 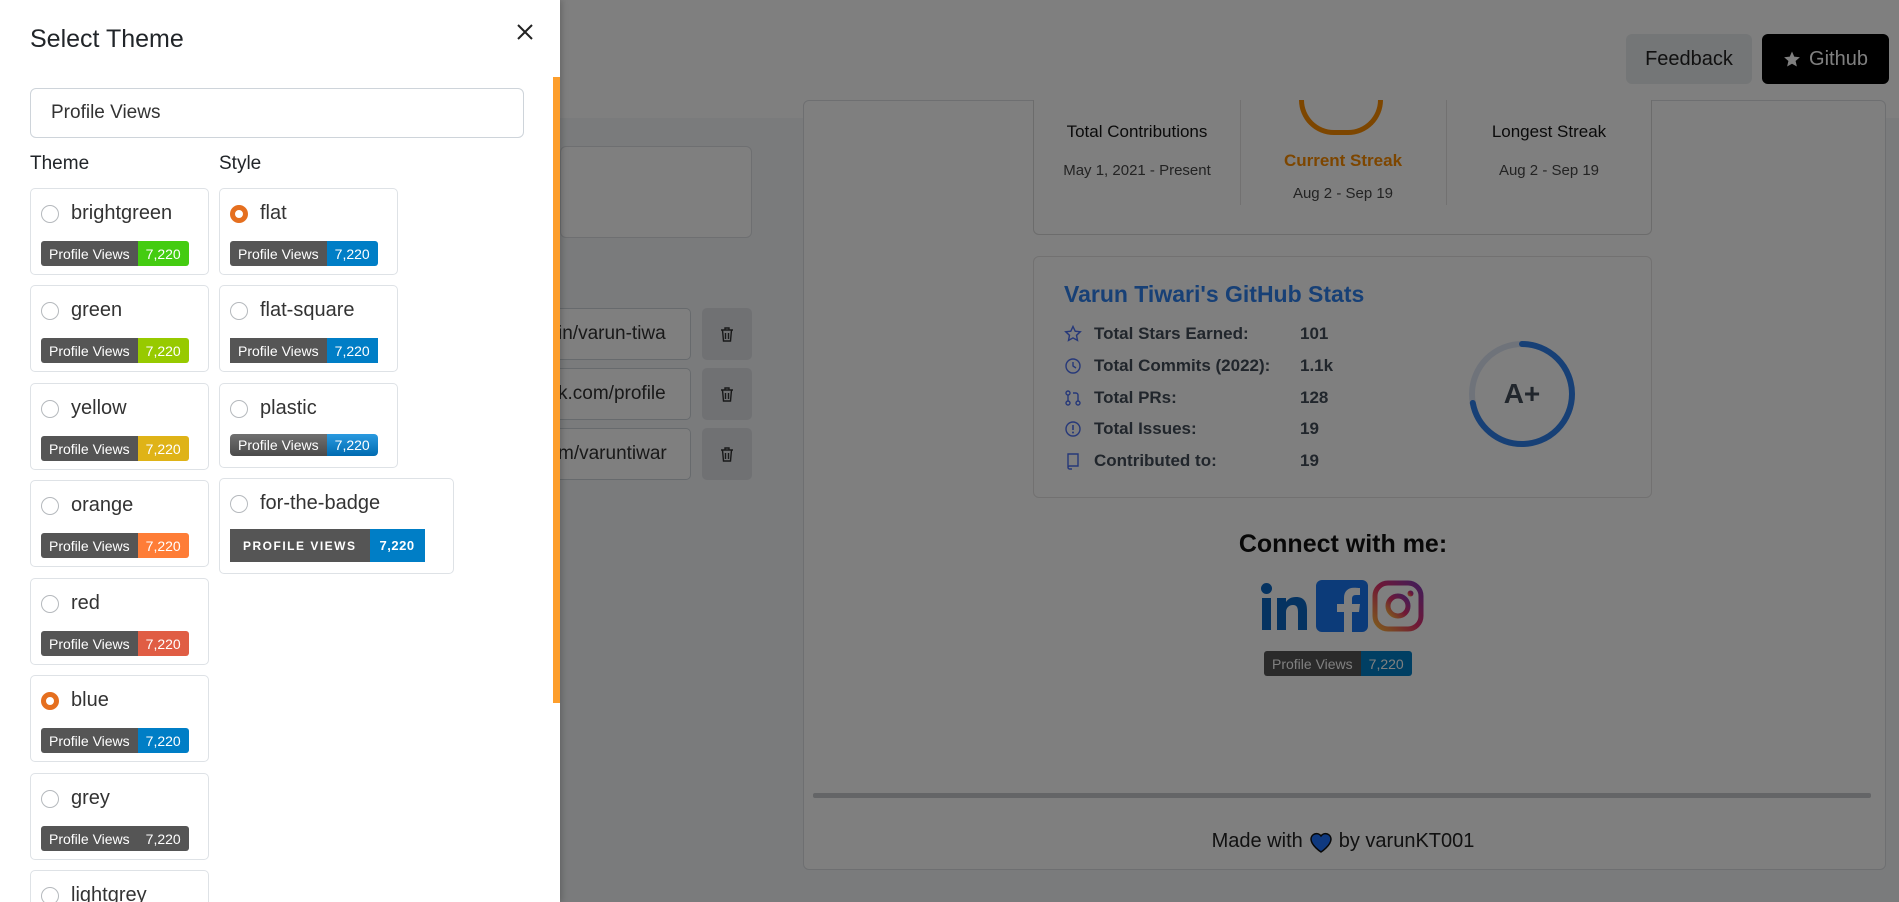 I want to click on theme-option-yellow: yellow Profile Views 7,220, so click(x=119, y=426).